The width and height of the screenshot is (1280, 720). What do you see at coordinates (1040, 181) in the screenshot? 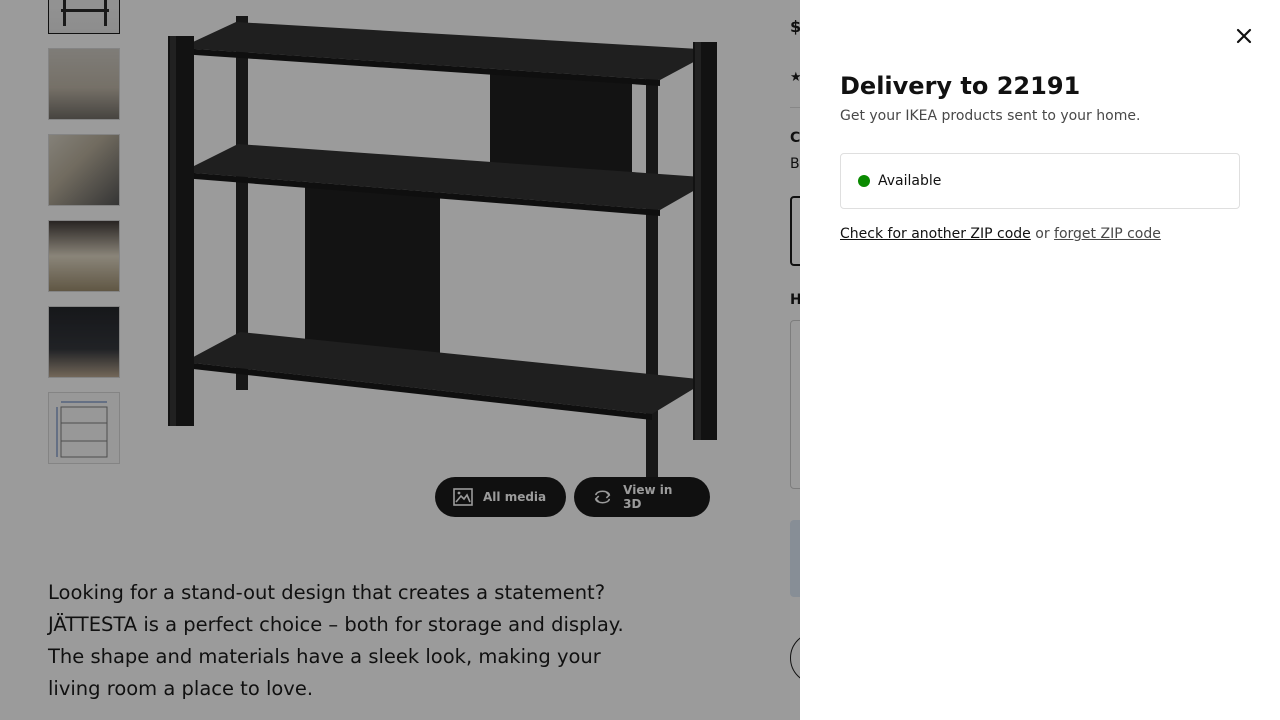
I see `availability-status-box: Available` at bounding box center [1040, 181].